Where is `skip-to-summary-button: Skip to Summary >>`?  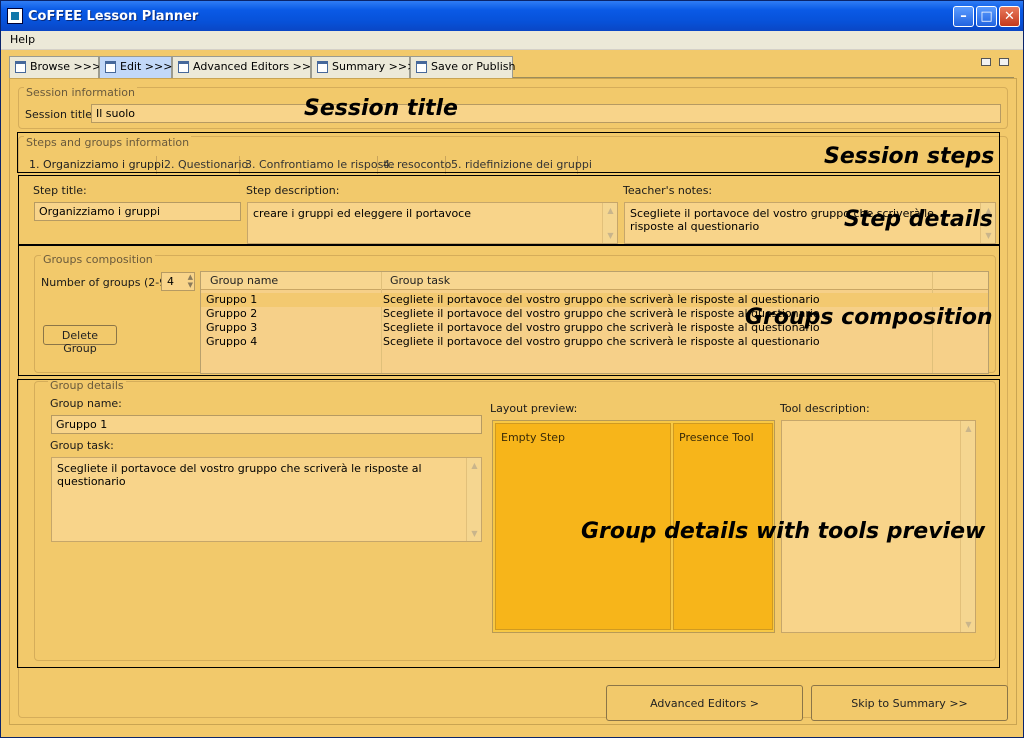 skip-to-summary-button: Skip to Summary >> is located at coordinates (909, 703).